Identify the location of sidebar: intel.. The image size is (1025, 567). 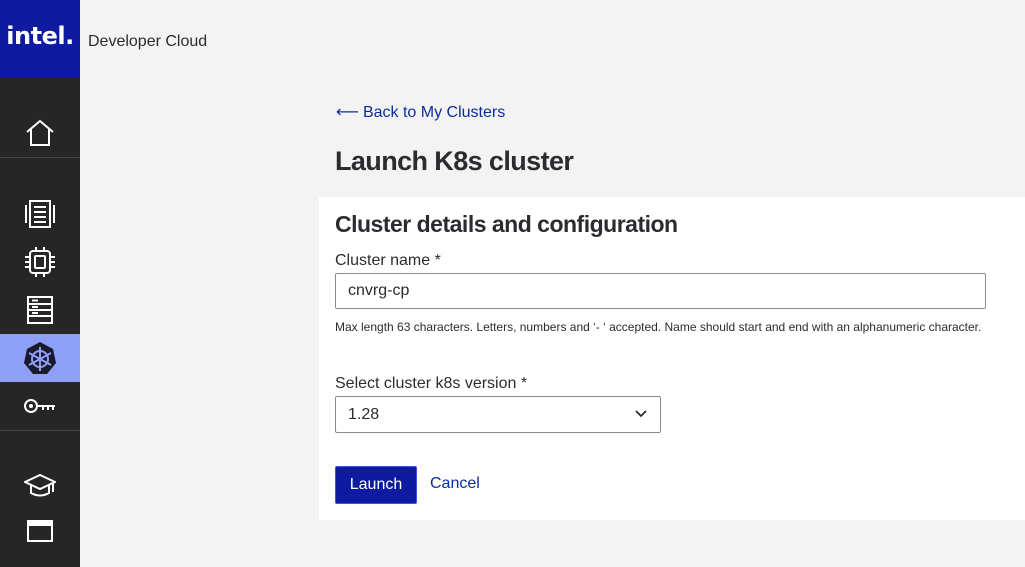
(40, 283).